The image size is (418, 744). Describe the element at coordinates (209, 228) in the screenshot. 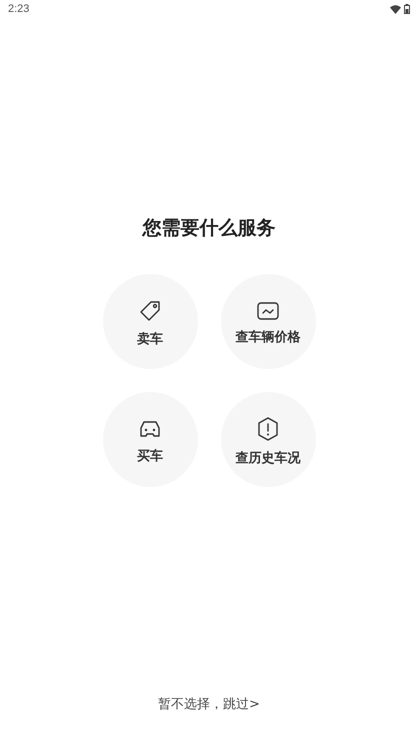

I see `page-title: 您需要什么服务` at that location.